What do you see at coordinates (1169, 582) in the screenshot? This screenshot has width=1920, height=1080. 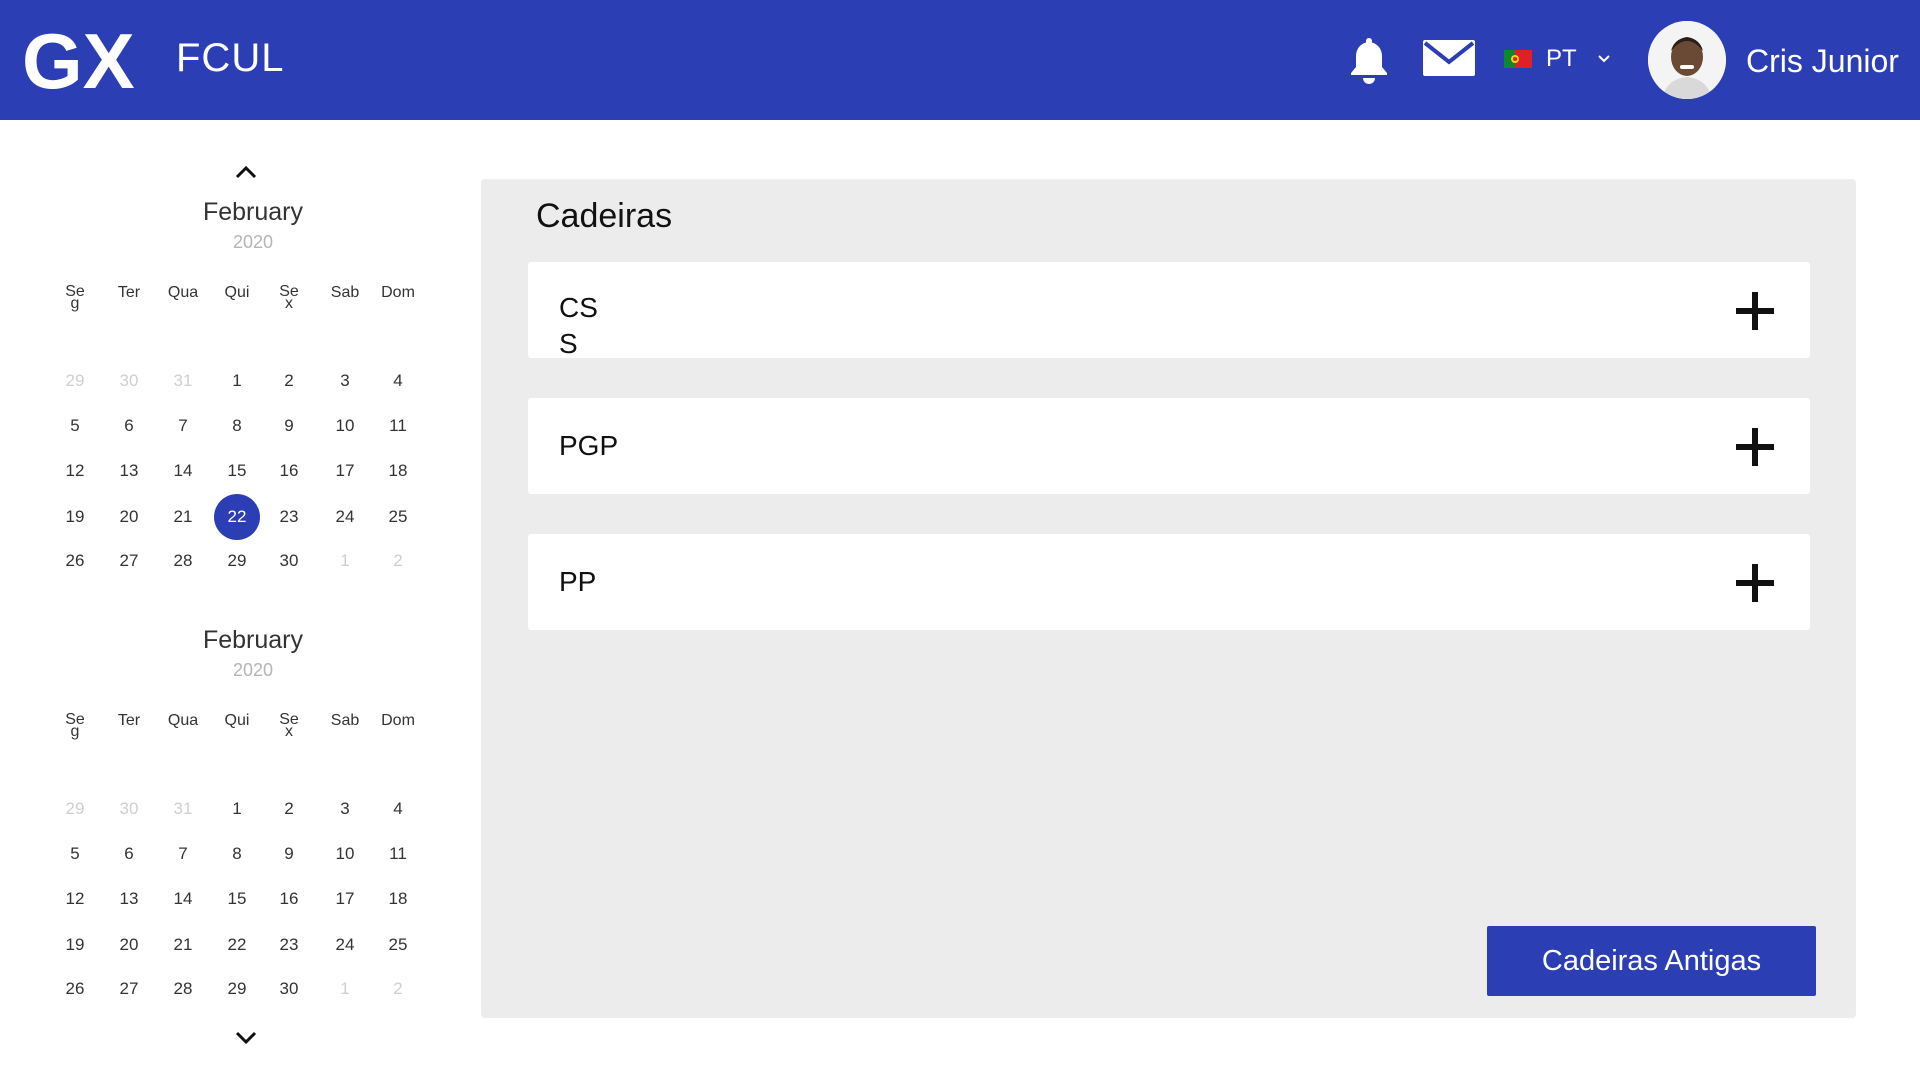 I see `course-item: PP` at bounding box center [1169, 582].